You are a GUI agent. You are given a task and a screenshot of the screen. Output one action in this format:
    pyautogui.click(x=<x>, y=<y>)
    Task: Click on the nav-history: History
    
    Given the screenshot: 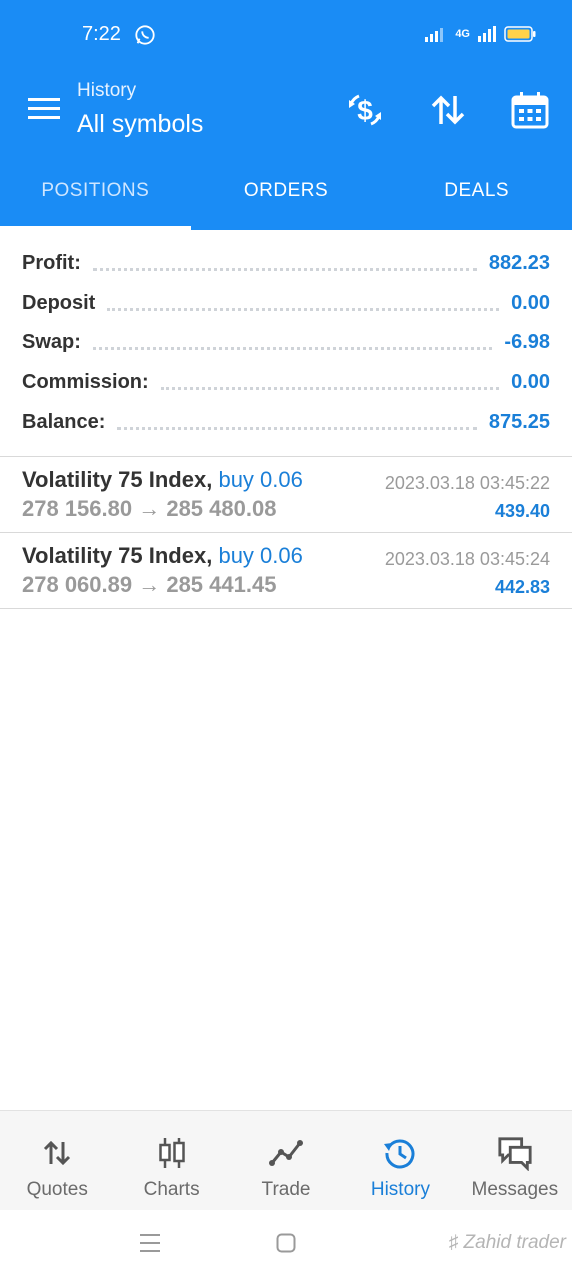 What is the action you would take?
    pyautogui.click(x=400, y=1160)
    